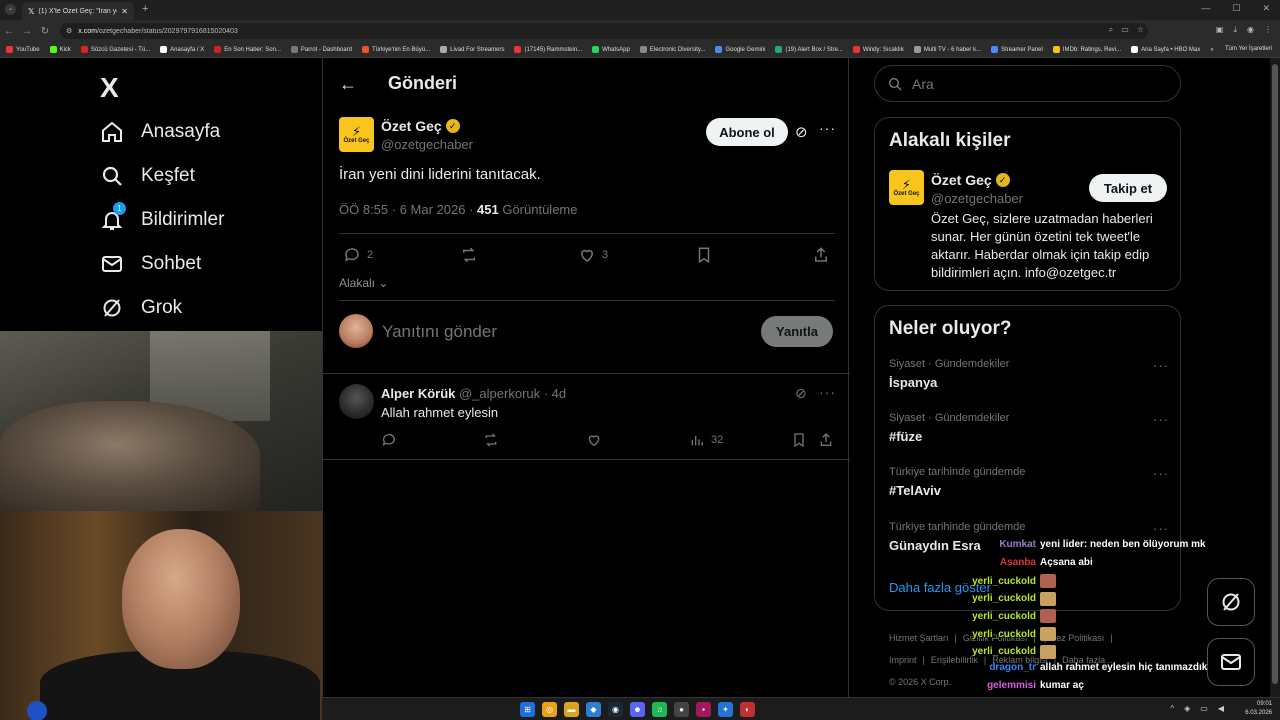  What do you see at coordinates (1111, 30) in the screenshot?
I see `zoom-icon: ⌕` at bounding box center [1111, 30].